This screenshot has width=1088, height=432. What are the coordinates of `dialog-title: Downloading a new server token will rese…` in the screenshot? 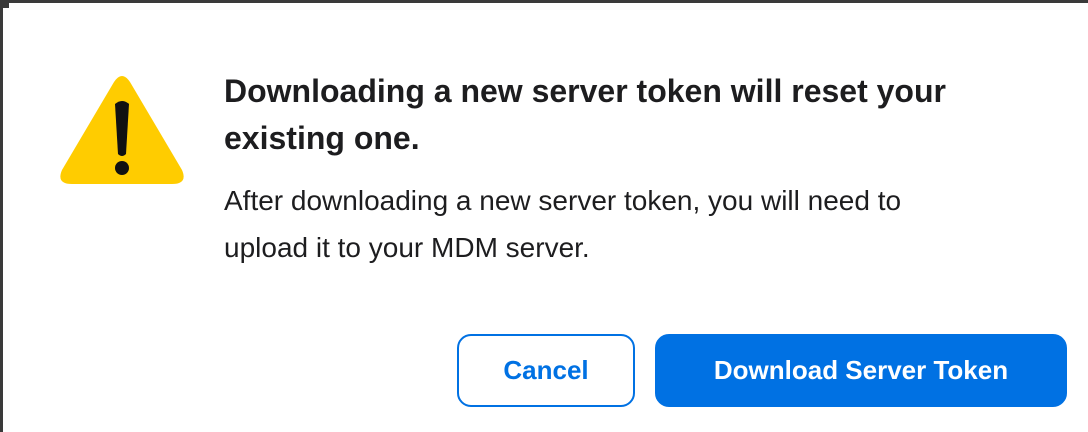 It's located at (585, 114).